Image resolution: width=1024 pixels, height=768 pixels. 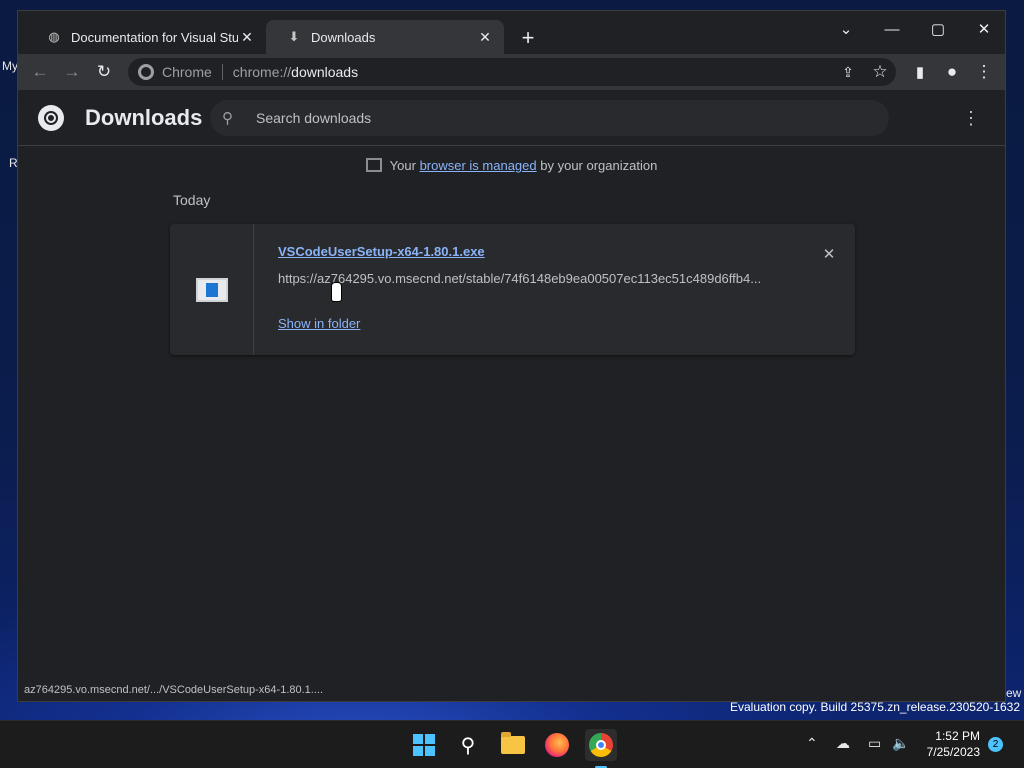 I want to click on tab-title: Documentation for Visual Studio, so click(x=154, y=37).